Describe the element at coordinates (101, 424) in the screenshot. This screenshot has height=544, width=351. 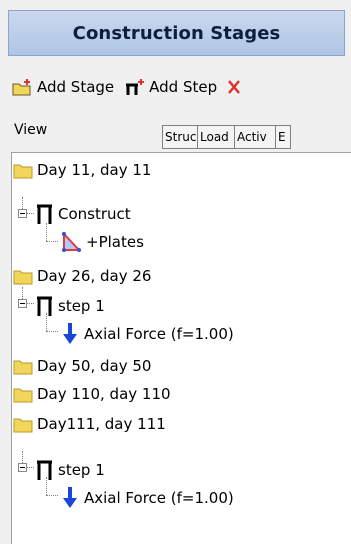
I see `stage-label: Day111, day 111` at that location.